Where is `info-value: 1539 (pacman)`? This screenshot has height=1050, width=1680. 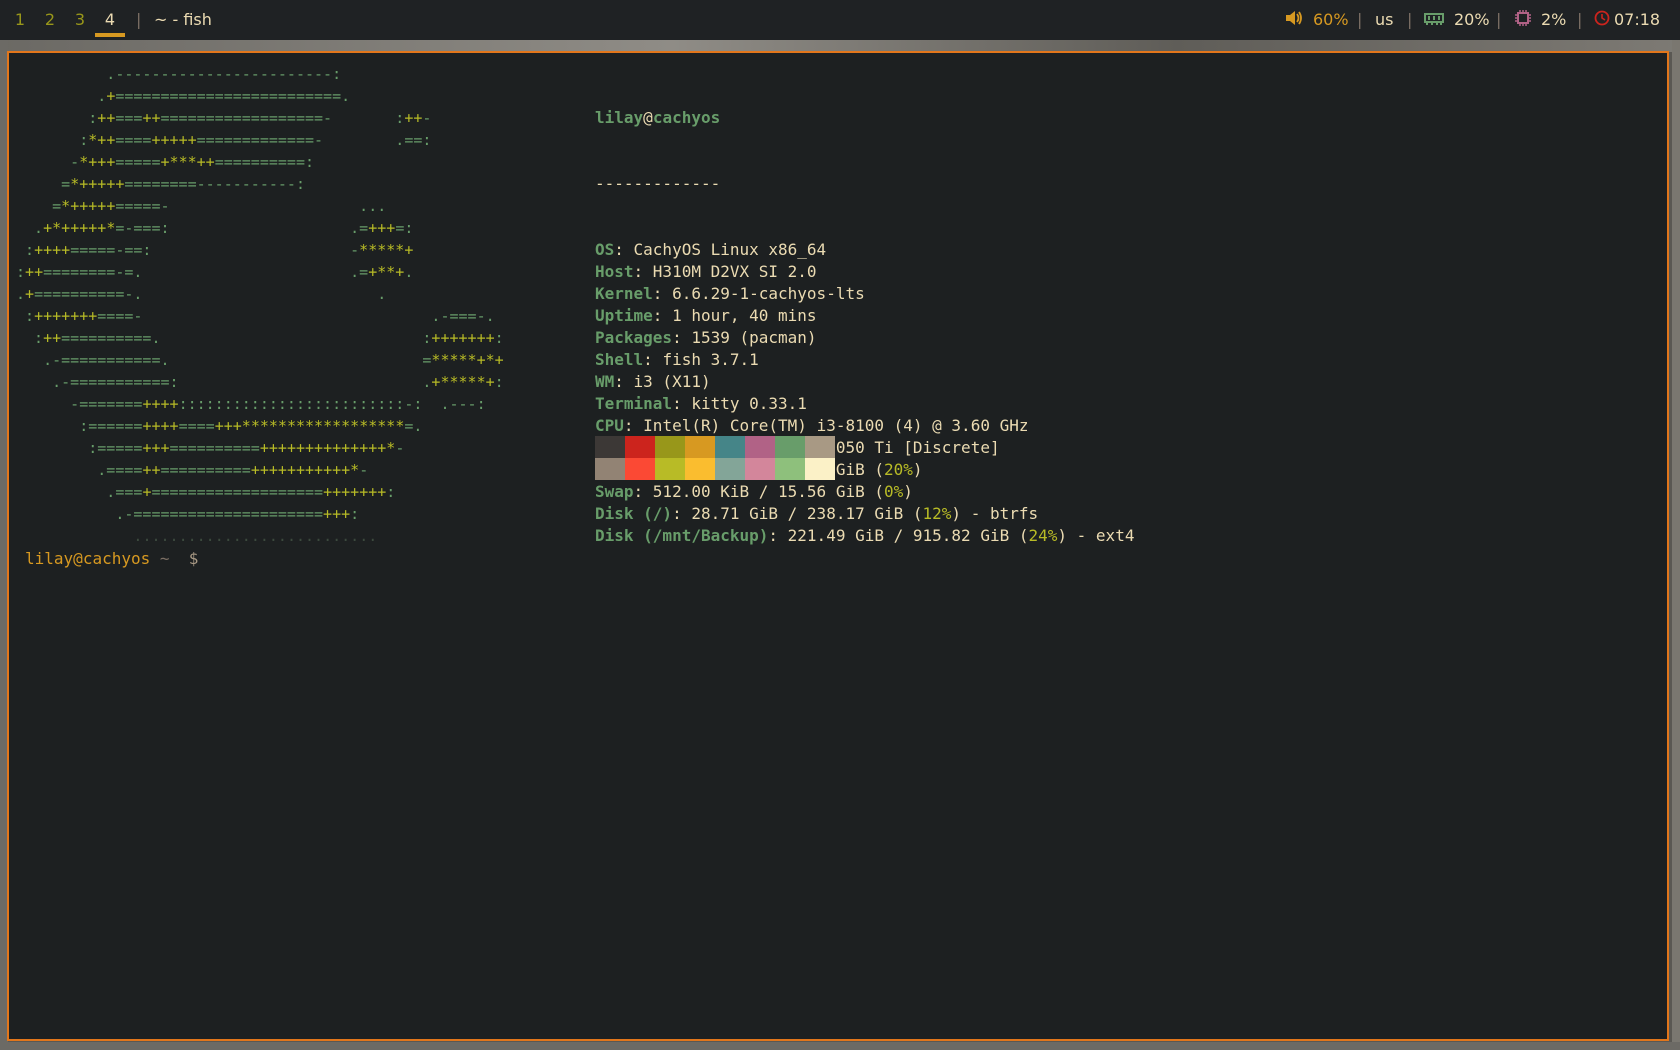
info-value: 1539 (pacman) is located at coordinates (754, 337).